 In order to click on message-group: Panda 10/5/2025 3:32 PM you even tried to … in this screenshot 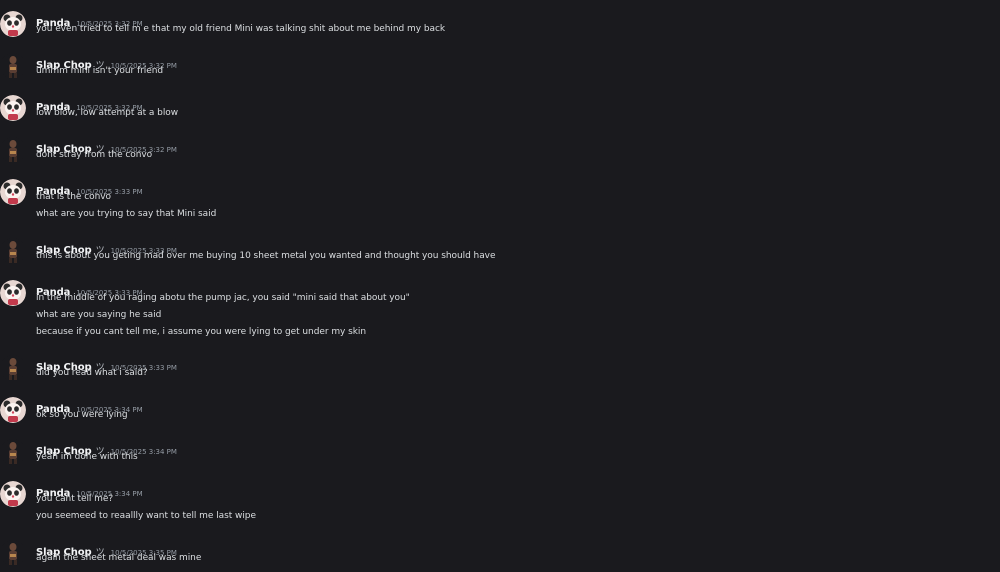, I will do `click(500, 26)`.